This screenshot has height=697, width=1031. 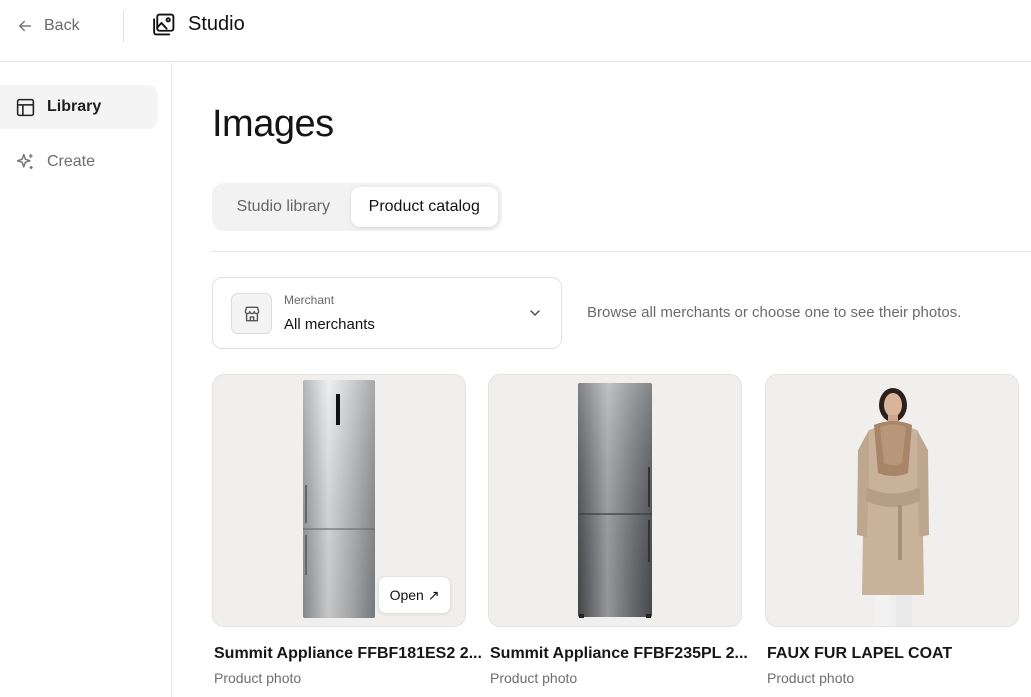 I want to click on sidebar-item-label: Library, so click(x=74, y=106).